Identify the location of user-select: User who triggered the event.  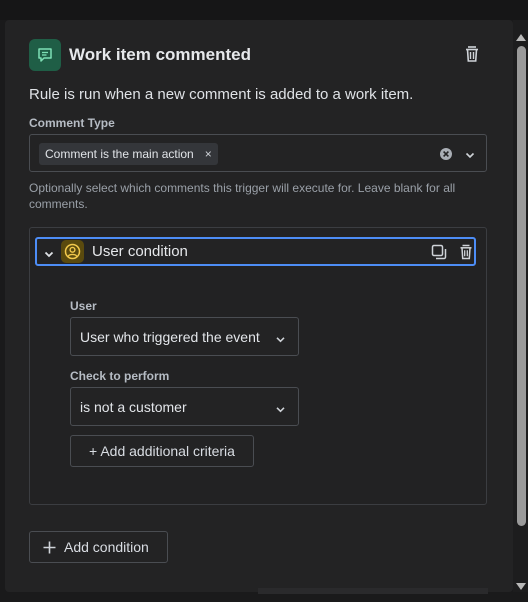
(184, 336).